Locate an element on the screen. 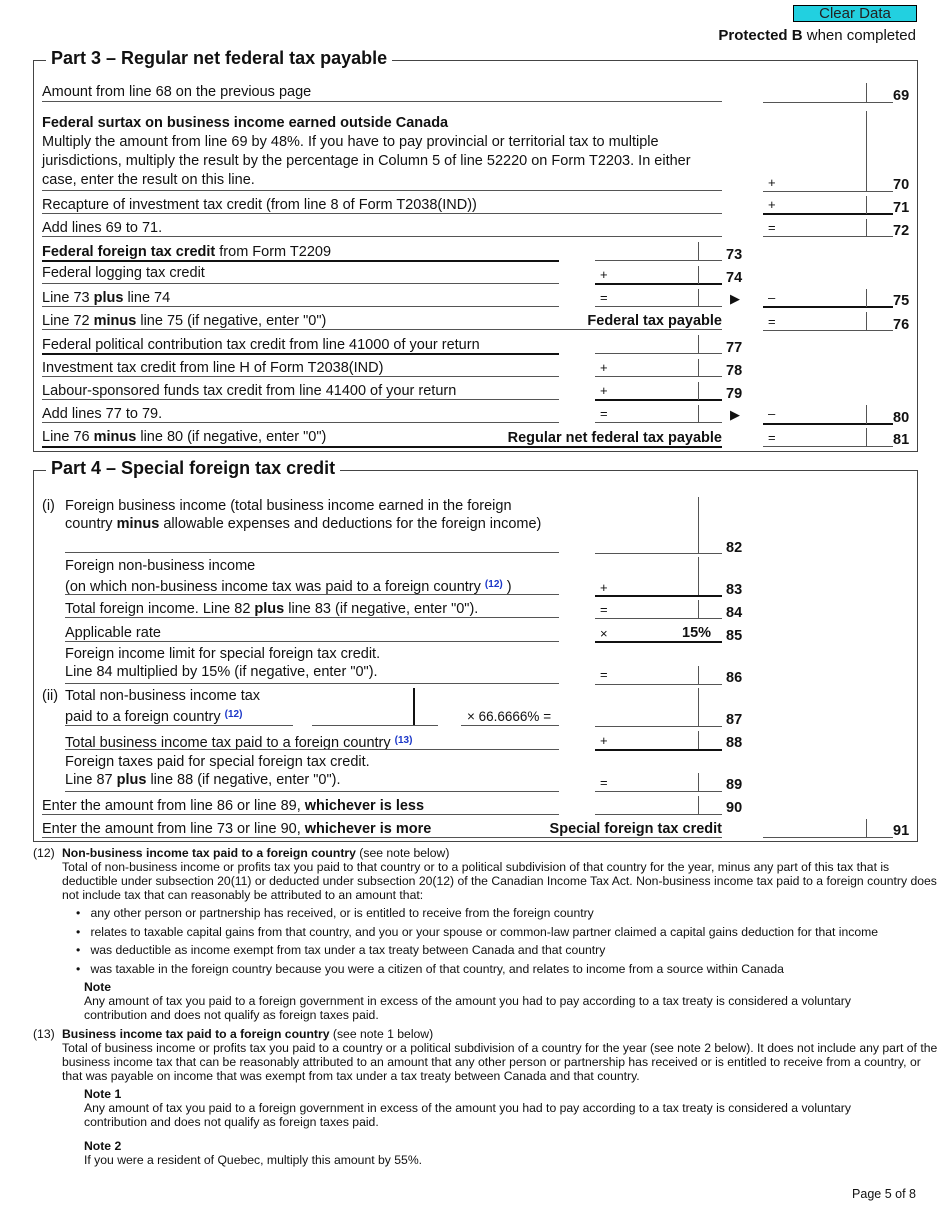  line71-field is located at coordinates (828, 204).